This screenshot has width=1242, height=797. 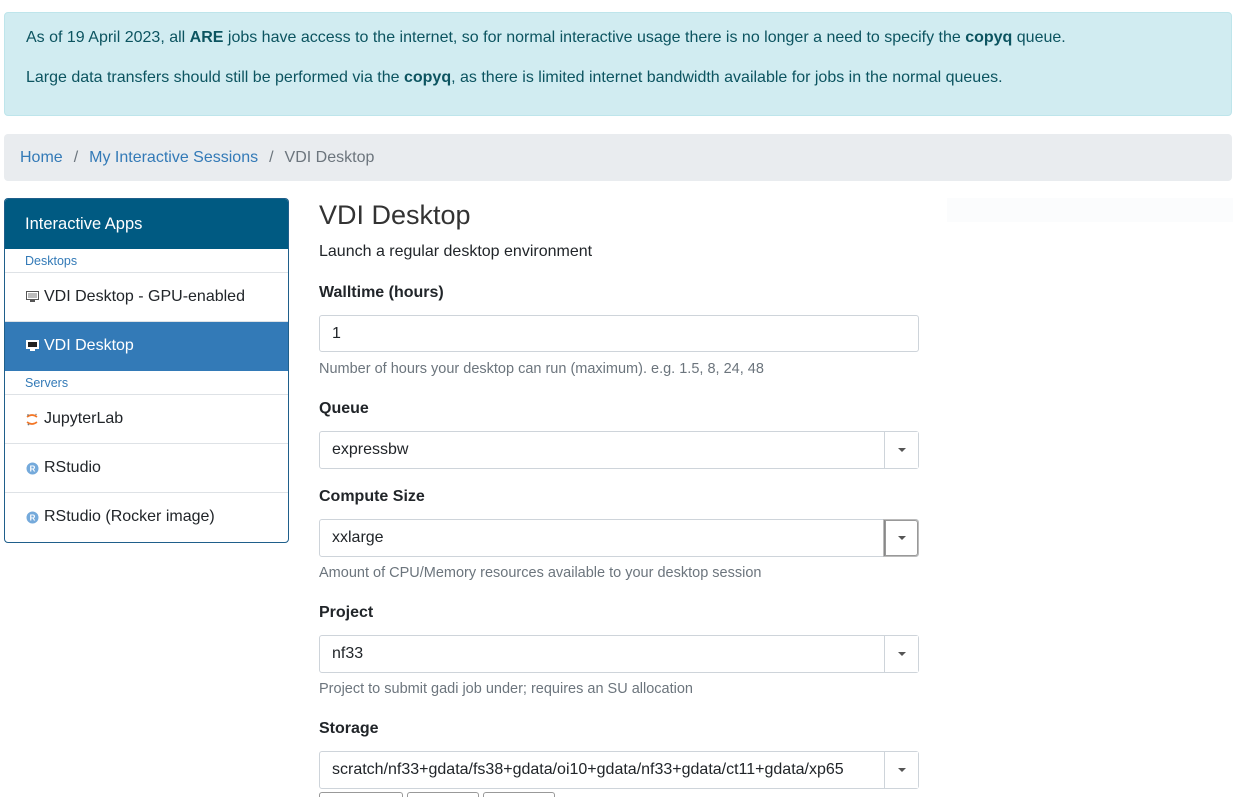 I want to click on compute-size-value: xxlarge, so click(x=358, y=537).